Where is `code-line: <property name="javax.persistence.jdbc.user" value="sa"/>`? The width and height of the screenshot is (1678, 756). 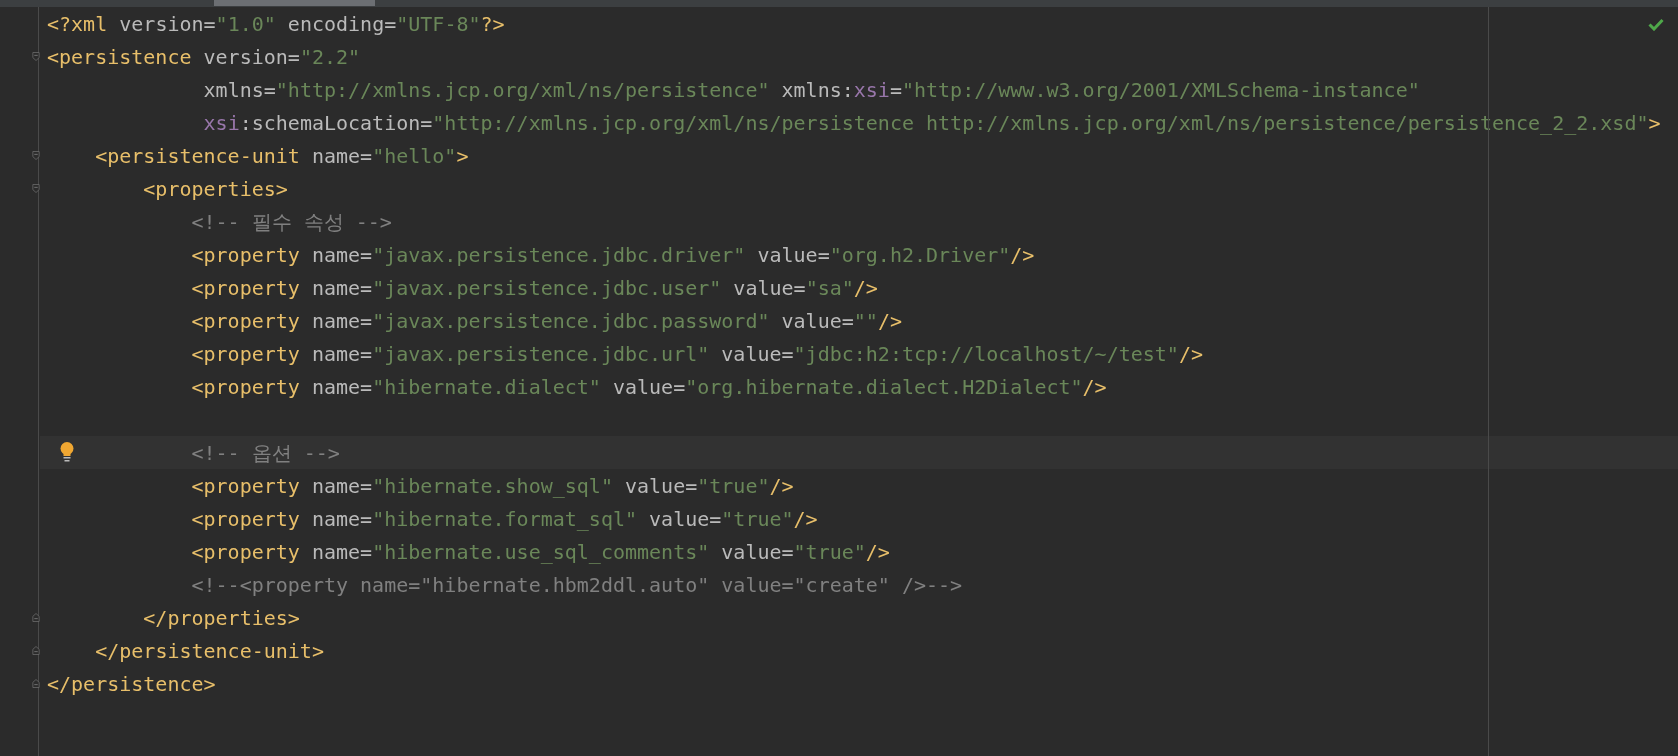 code-line: <property name="javax.persistence.jdbc.user" value="sa"/> is located at coordinates (534, 287).